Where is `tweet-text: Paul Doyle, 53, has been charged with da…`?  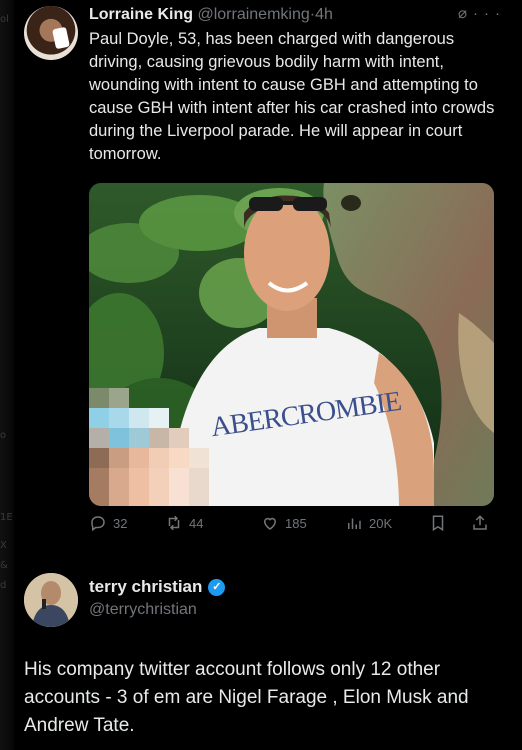 tweet-text: Paul Doyle, 53, has been charged with da… is located at coordinates (292, 96).